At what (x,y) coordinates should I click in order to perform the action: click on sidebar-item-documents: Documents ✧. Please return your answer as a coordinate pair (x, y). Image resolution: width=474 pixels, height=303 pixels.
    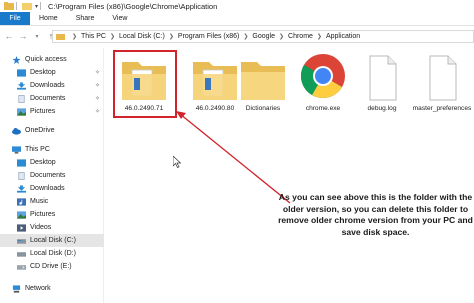
    Looking at the image, I should click on (52, 98).